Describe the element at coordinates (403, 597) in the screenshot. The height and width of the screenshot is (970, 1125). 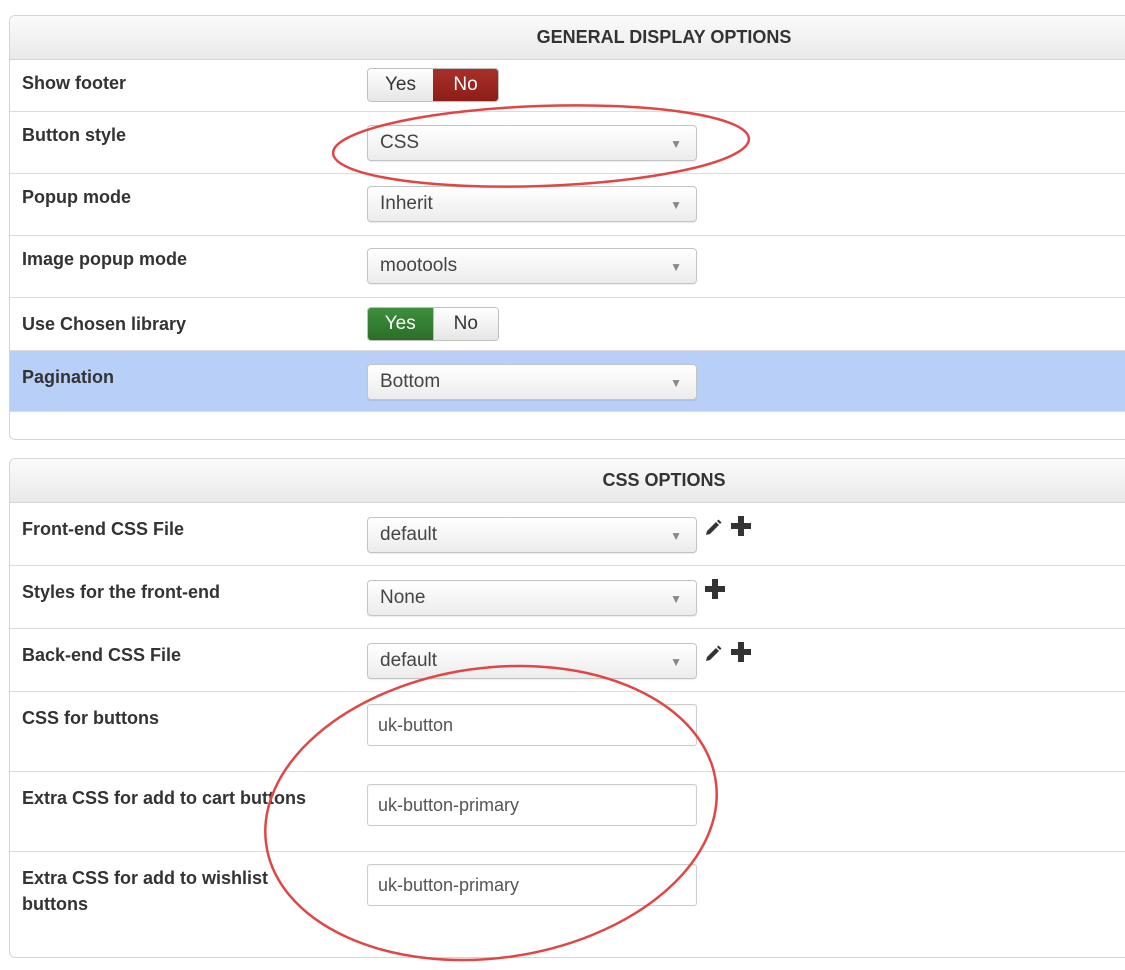
I see `frontend-styles-value: None` at that location.